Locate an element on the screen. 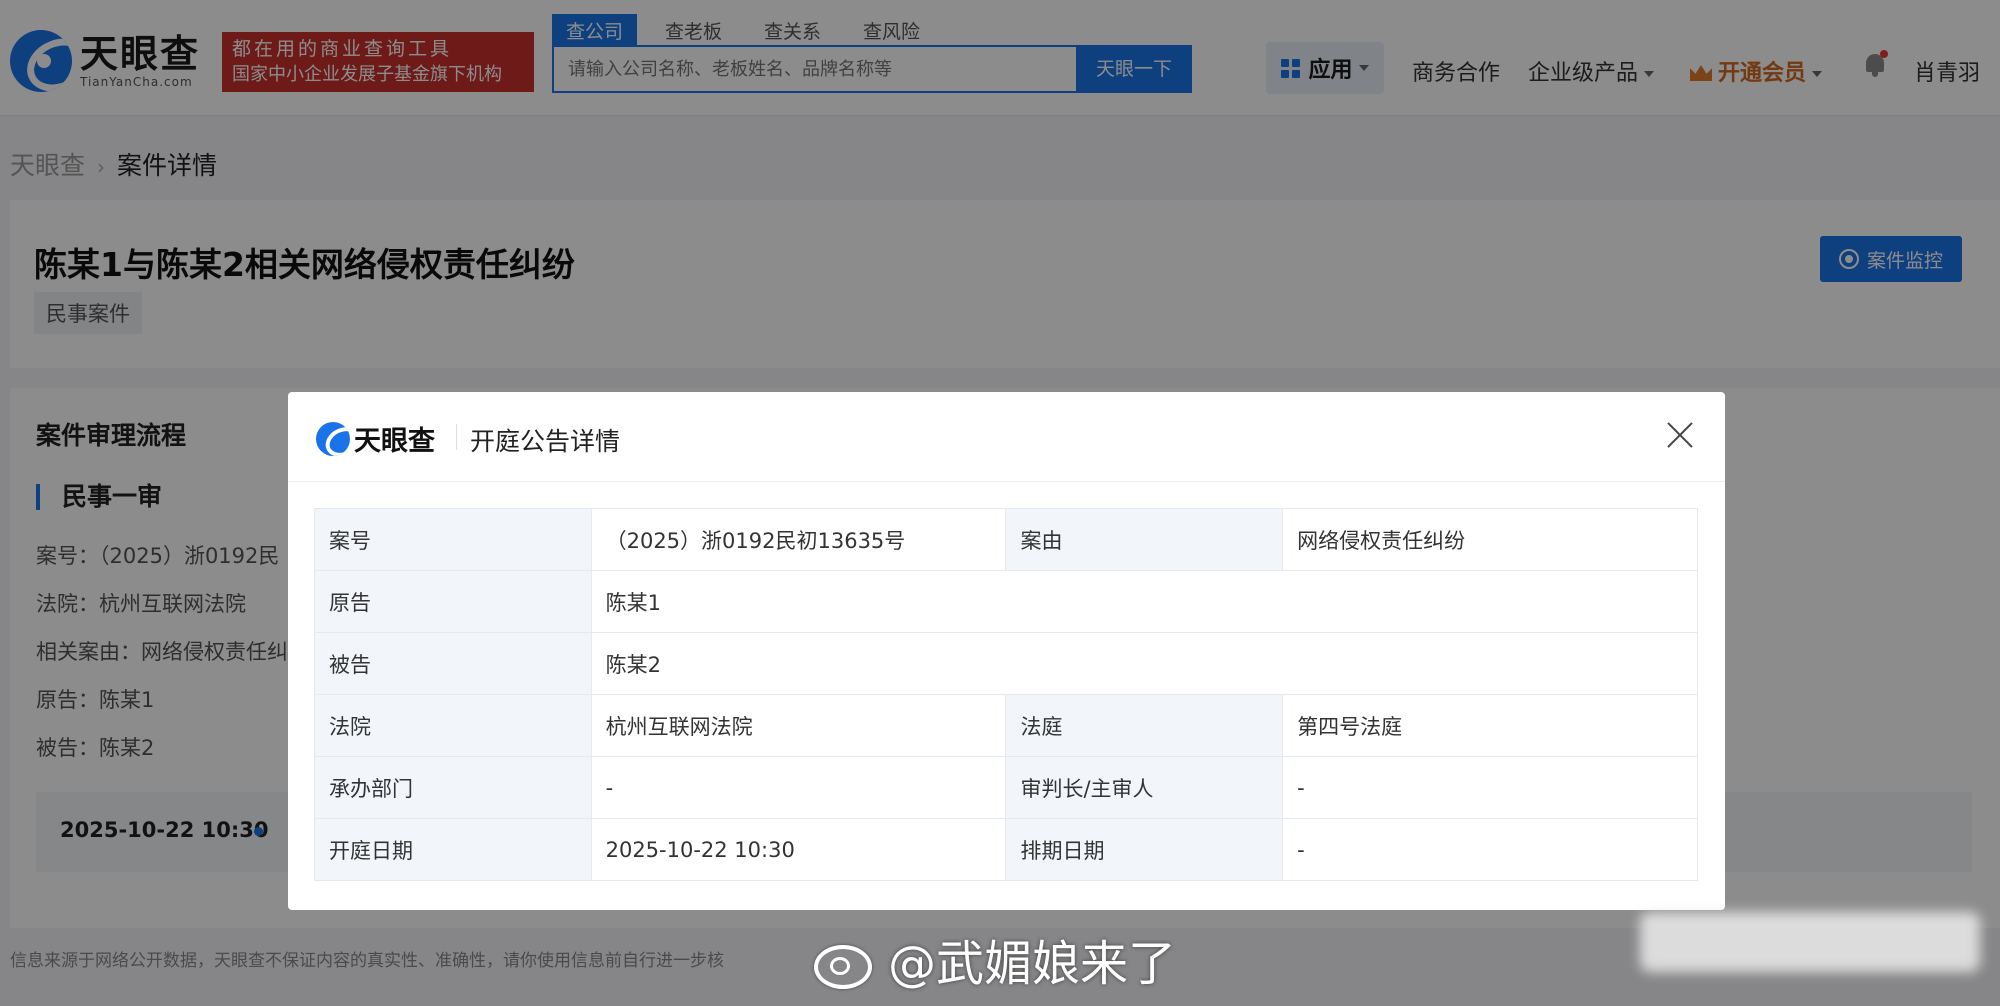 Image resolution: width=2000 pixels, height=1006 pixels. plaintiff-label: 原告 is located at coordinates (453, 601).